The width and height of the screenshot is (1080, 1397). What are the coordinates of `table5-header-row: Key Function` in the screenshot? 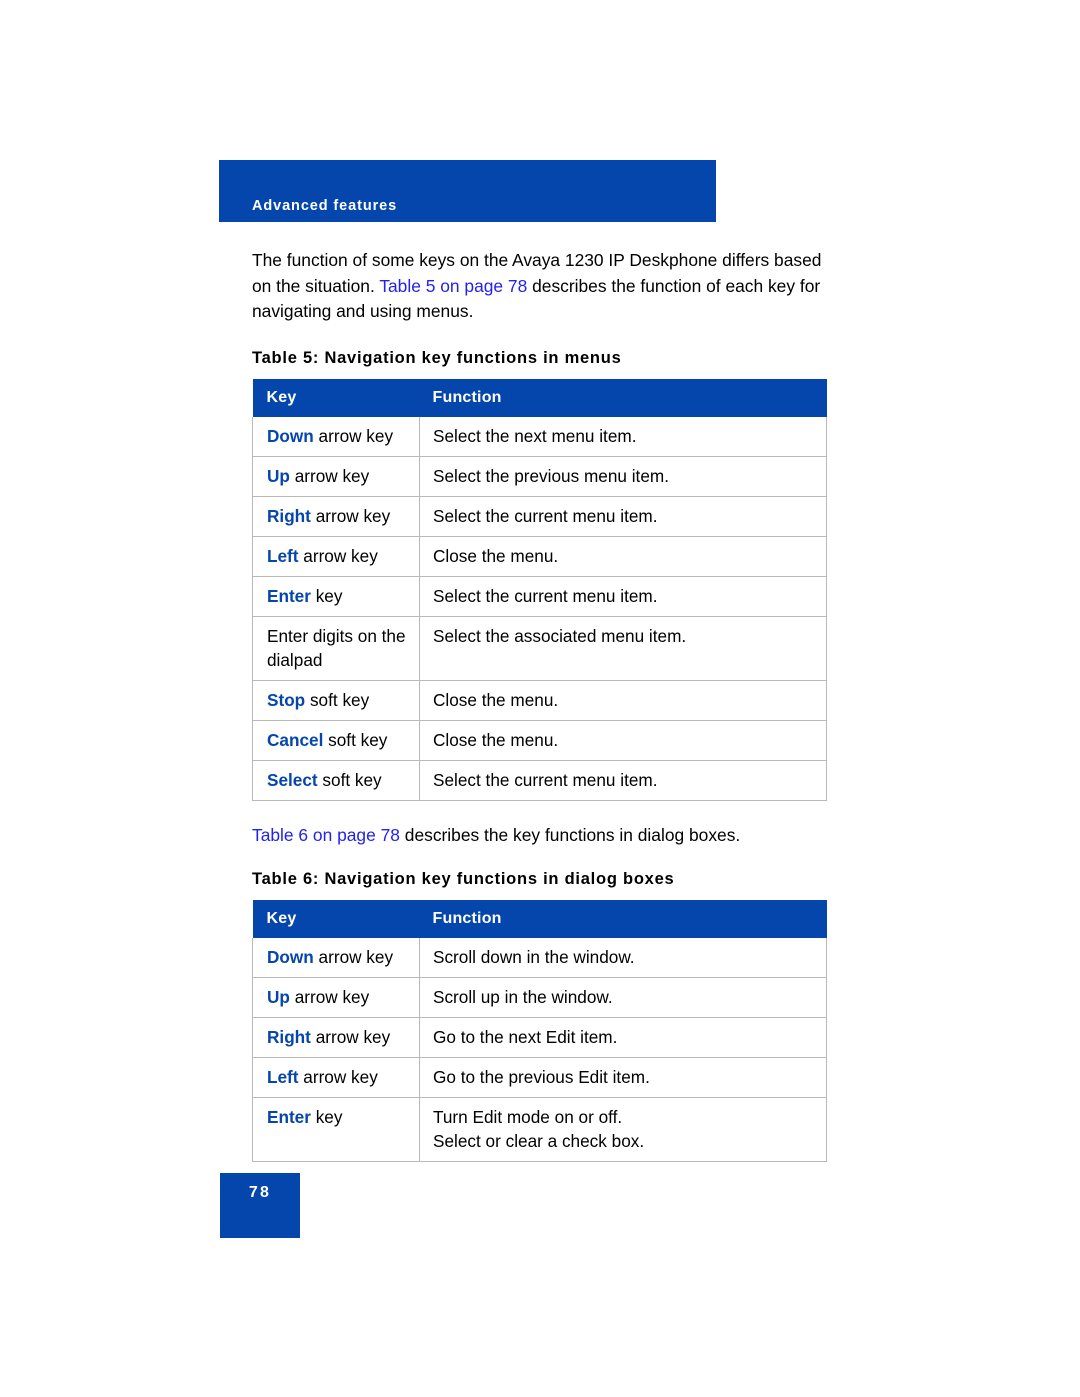 It's located at (539, 397).